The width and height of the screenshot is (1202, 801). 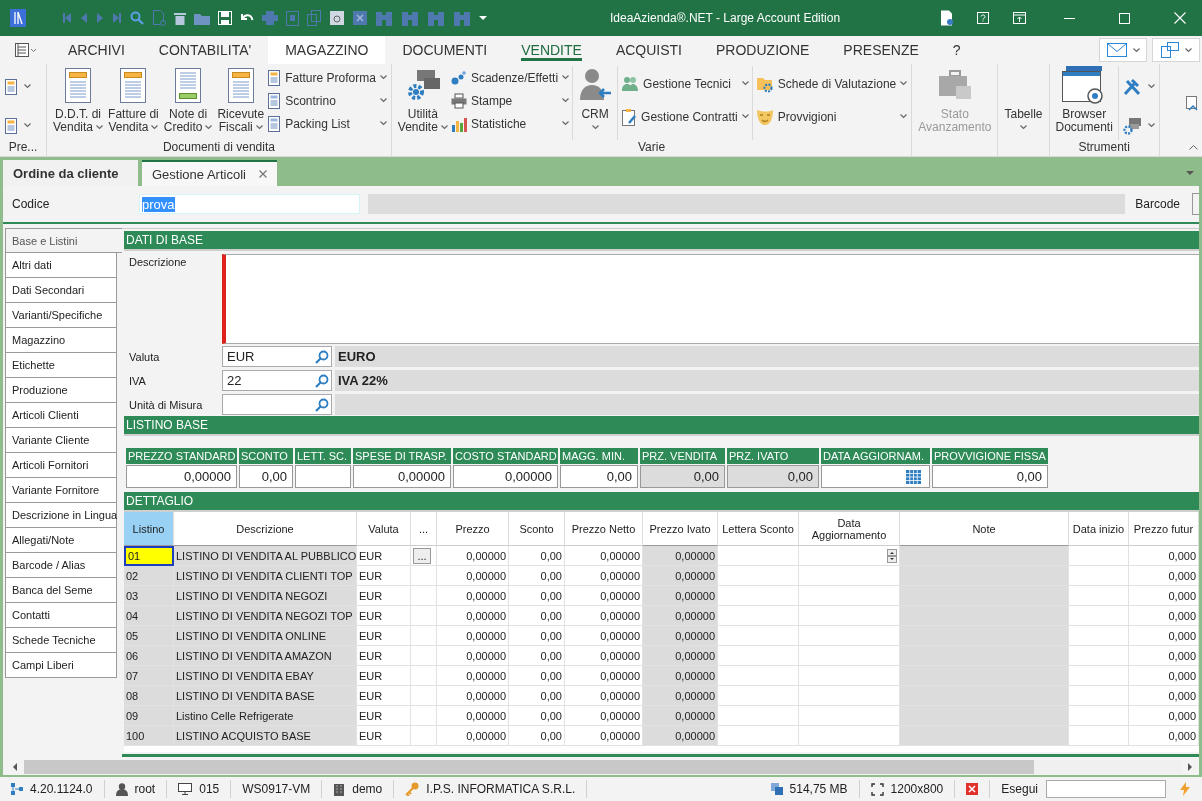 What do you see at coordinates (61, 290) in the screenshot?
I see `side-tab: Dati Secondari` at bounding box center [61, 290].